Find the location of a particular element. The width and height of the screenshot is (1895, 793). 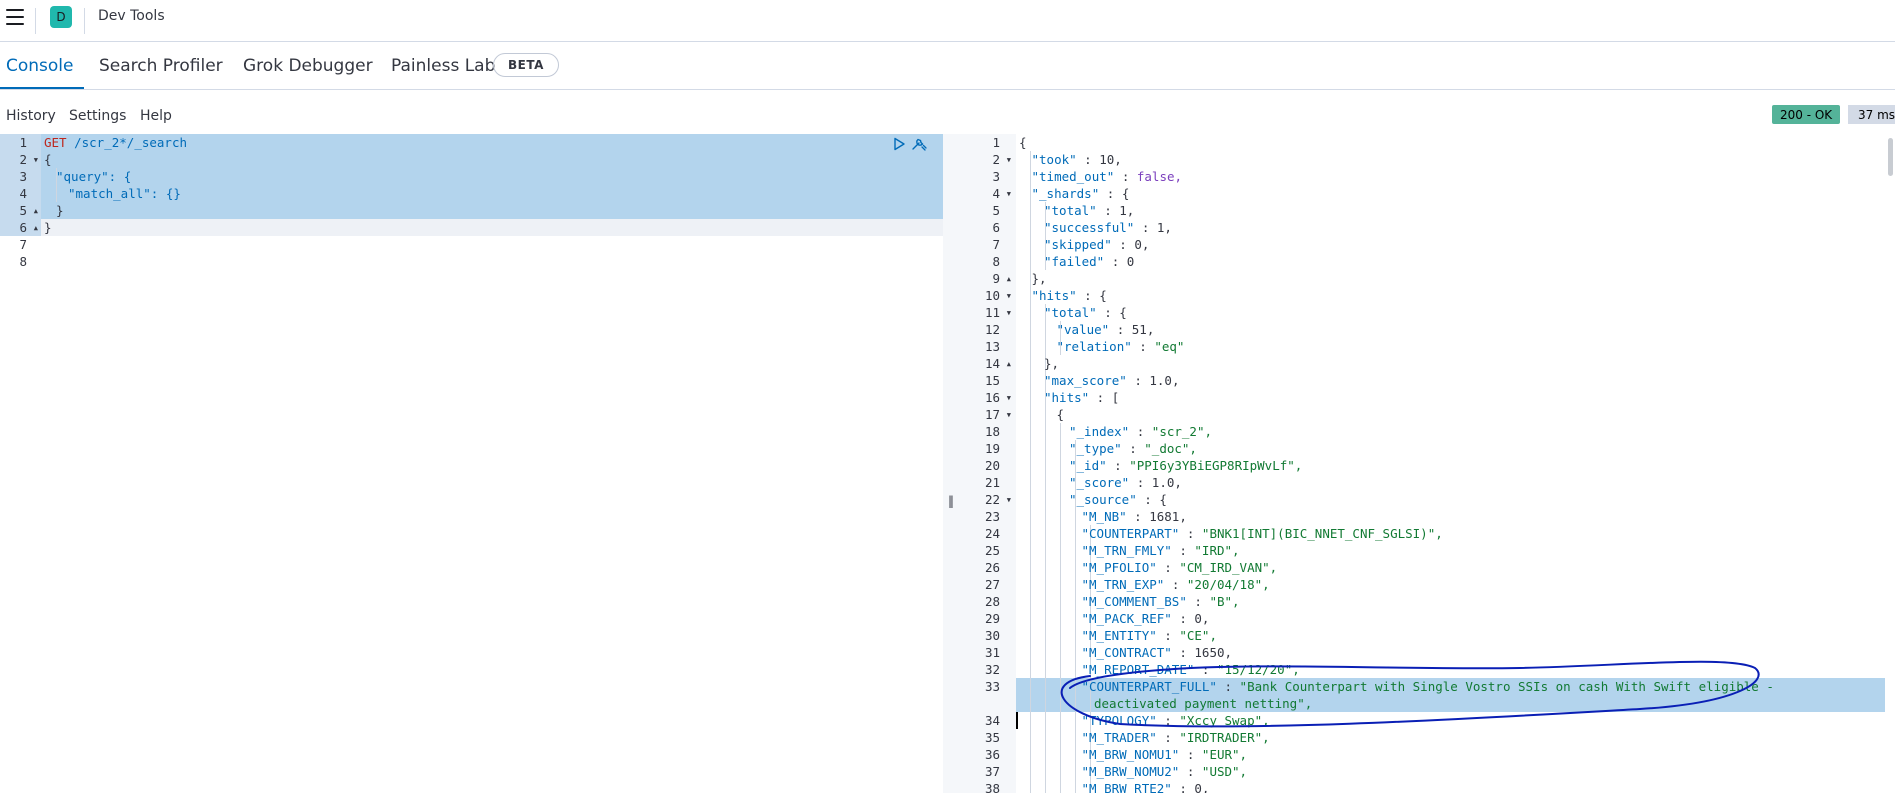

response-line: "M_BRW_NOMU1" : "EUR", is located at coordinates (1164, 754).